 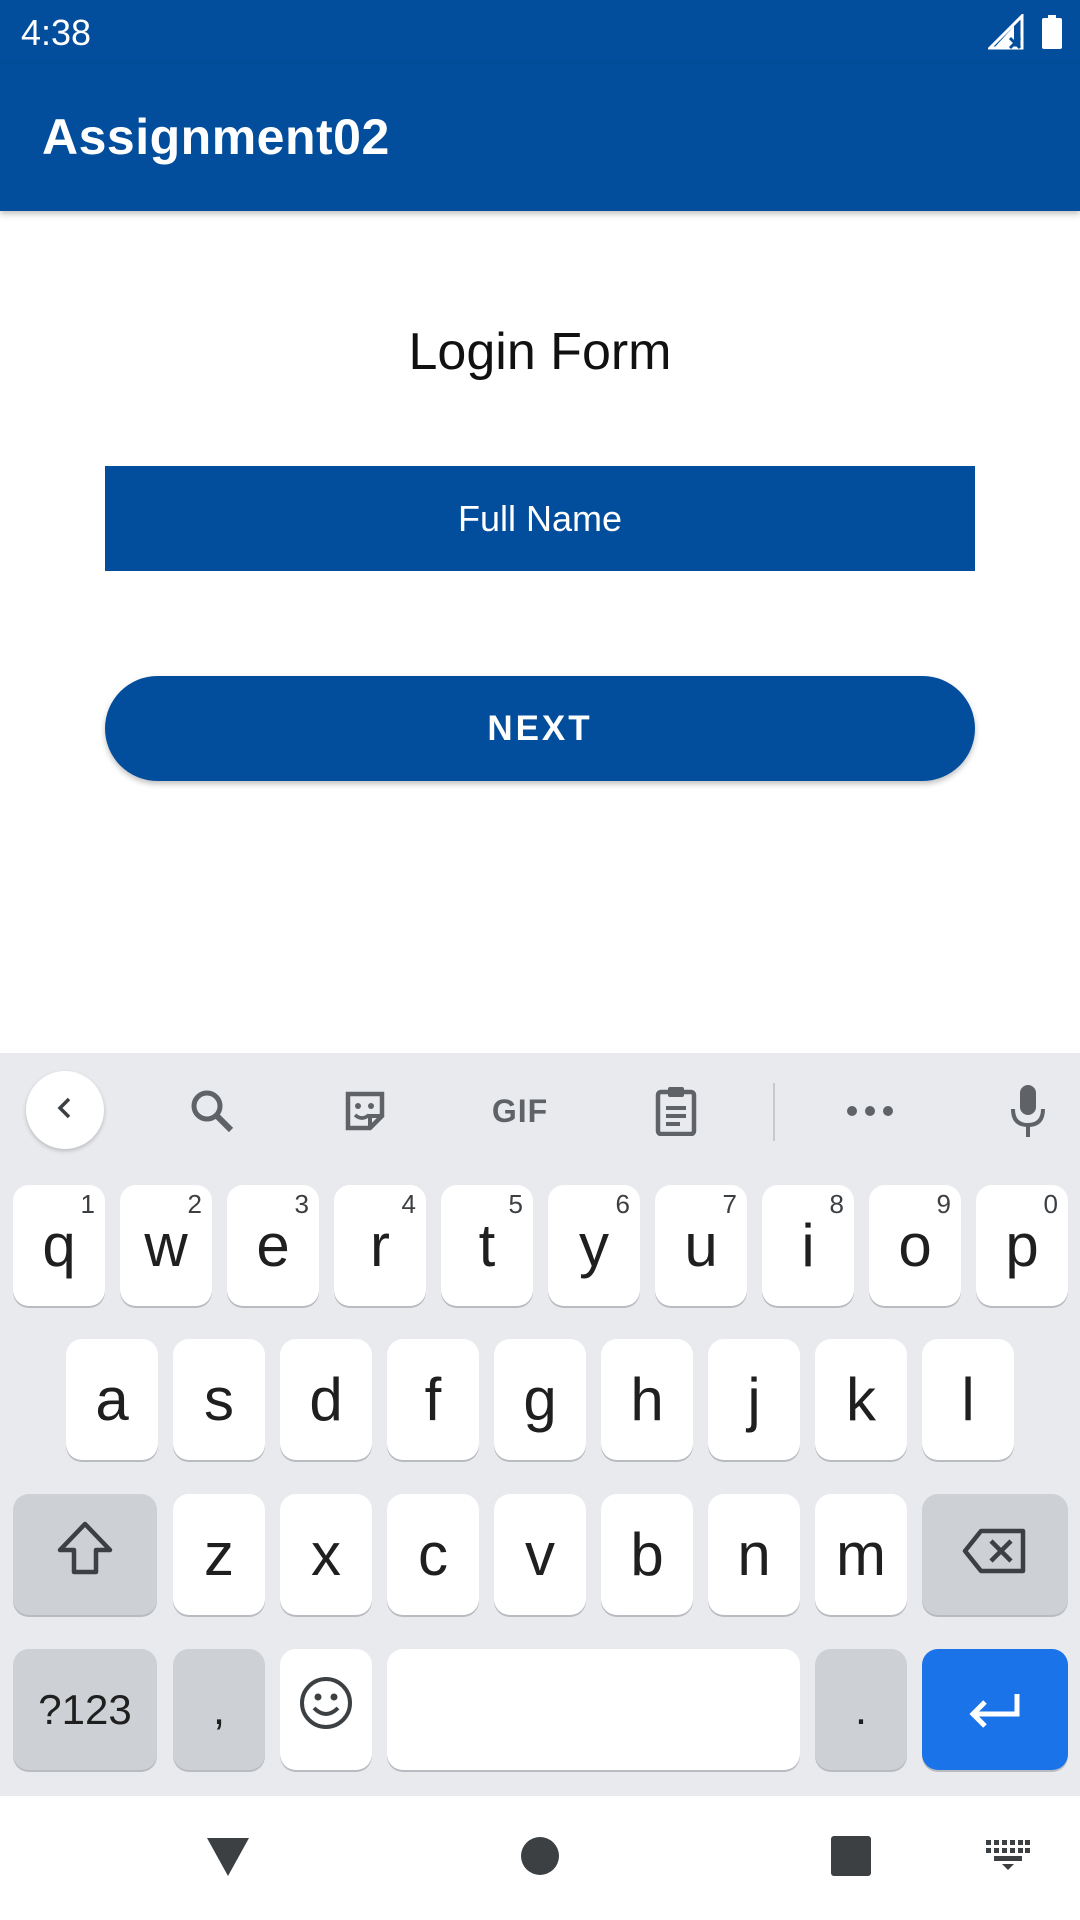 I want to click on emoji-icon, so click(x=326, y=1710).